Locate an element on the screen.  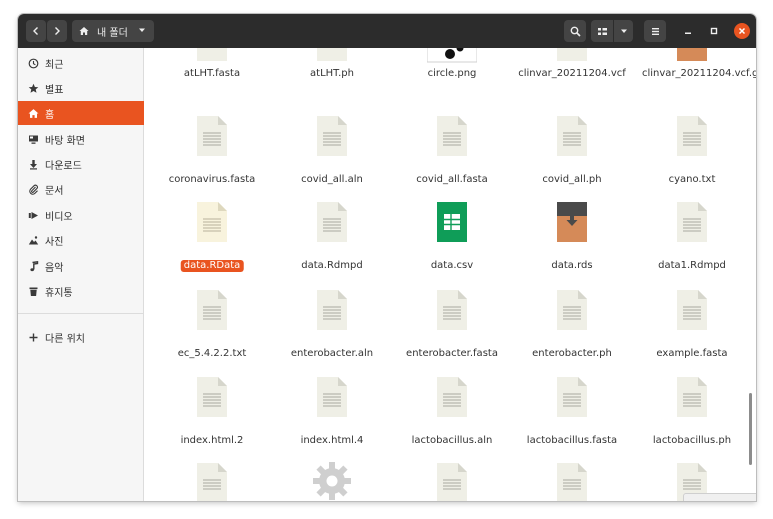
menu-button is located at coordinates (655, 31).